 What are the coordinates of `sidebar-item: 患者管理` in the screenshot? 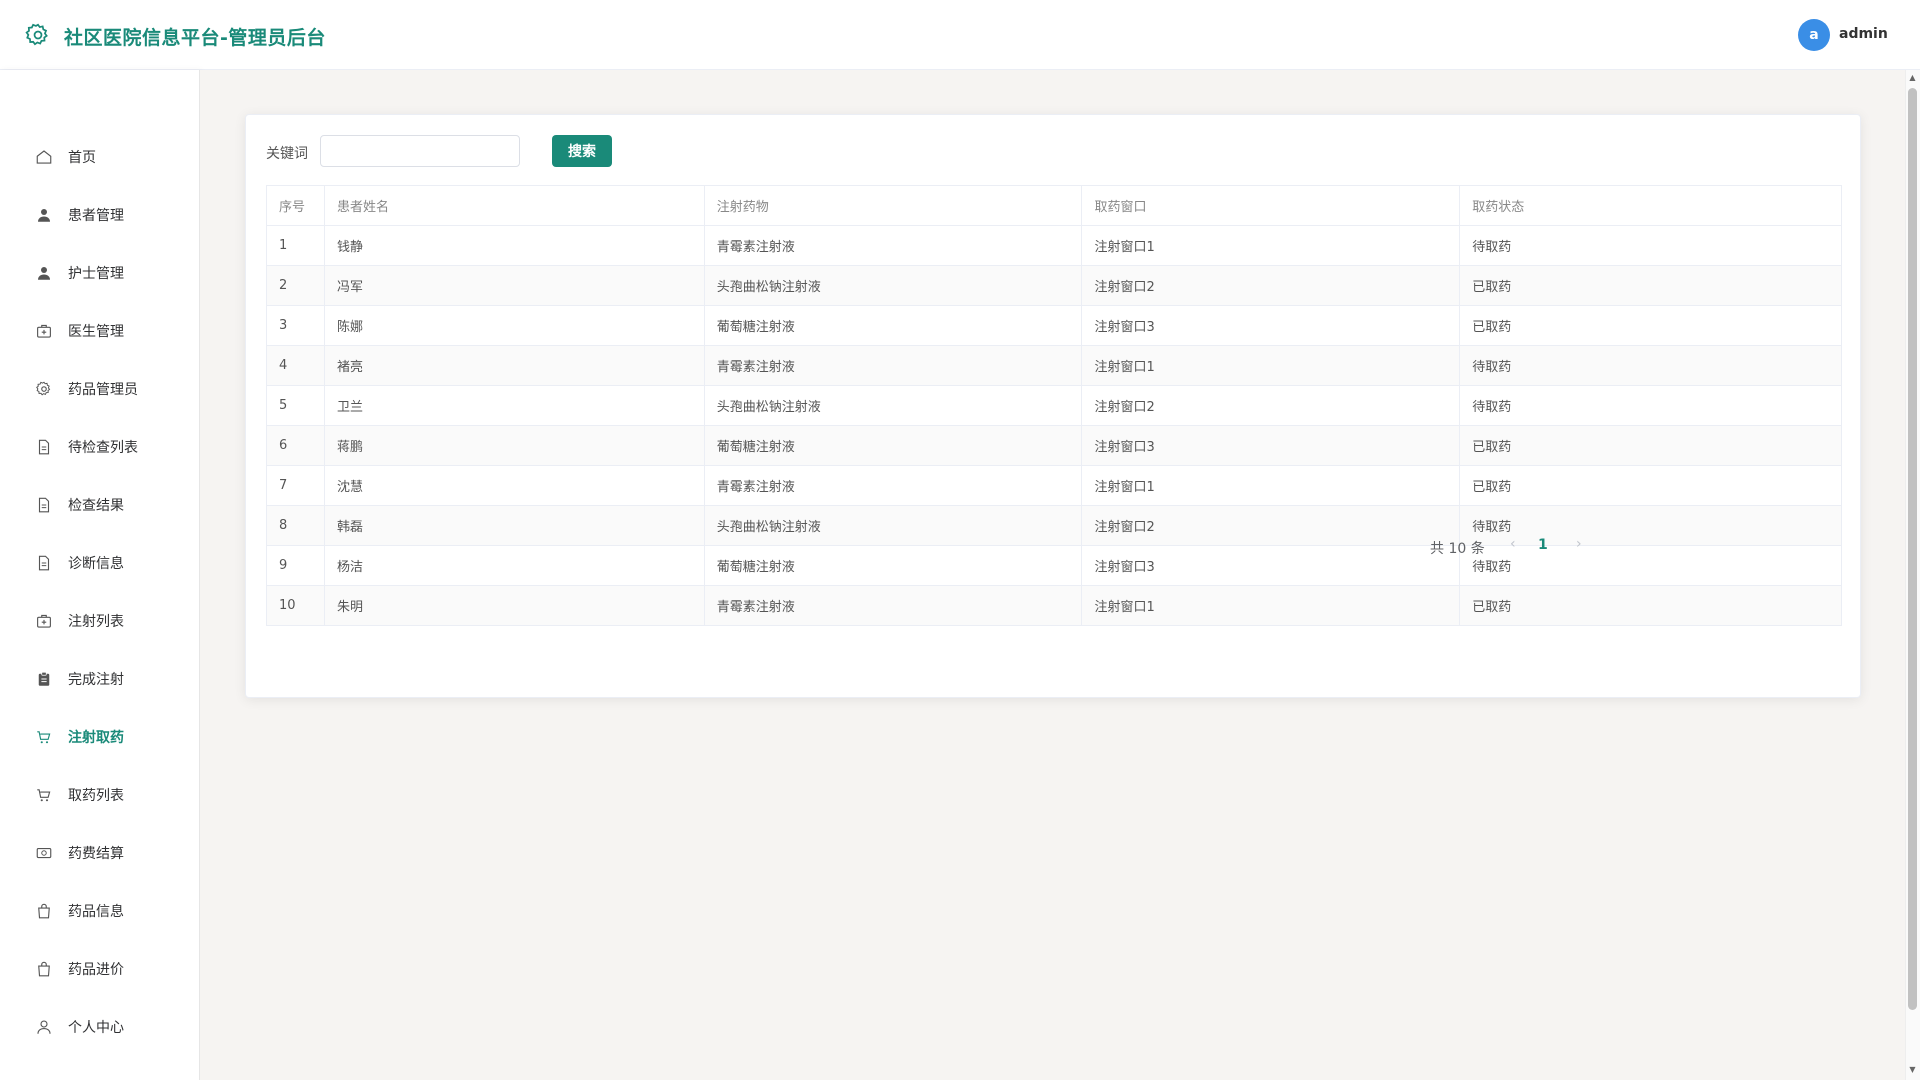 It's located at (99, 215).